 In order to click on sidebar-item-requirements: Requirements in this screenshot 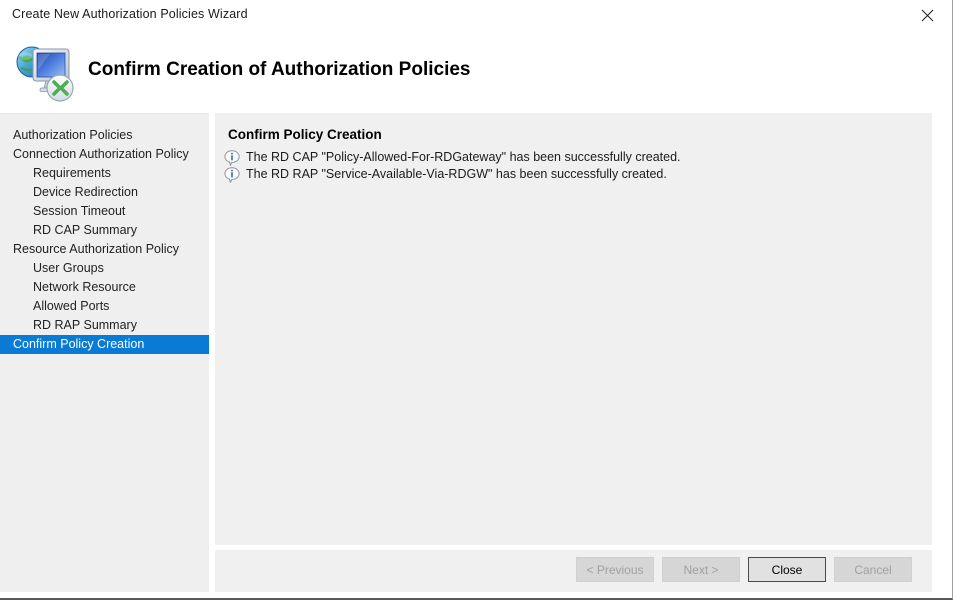, I will do `click(104, 173)`.